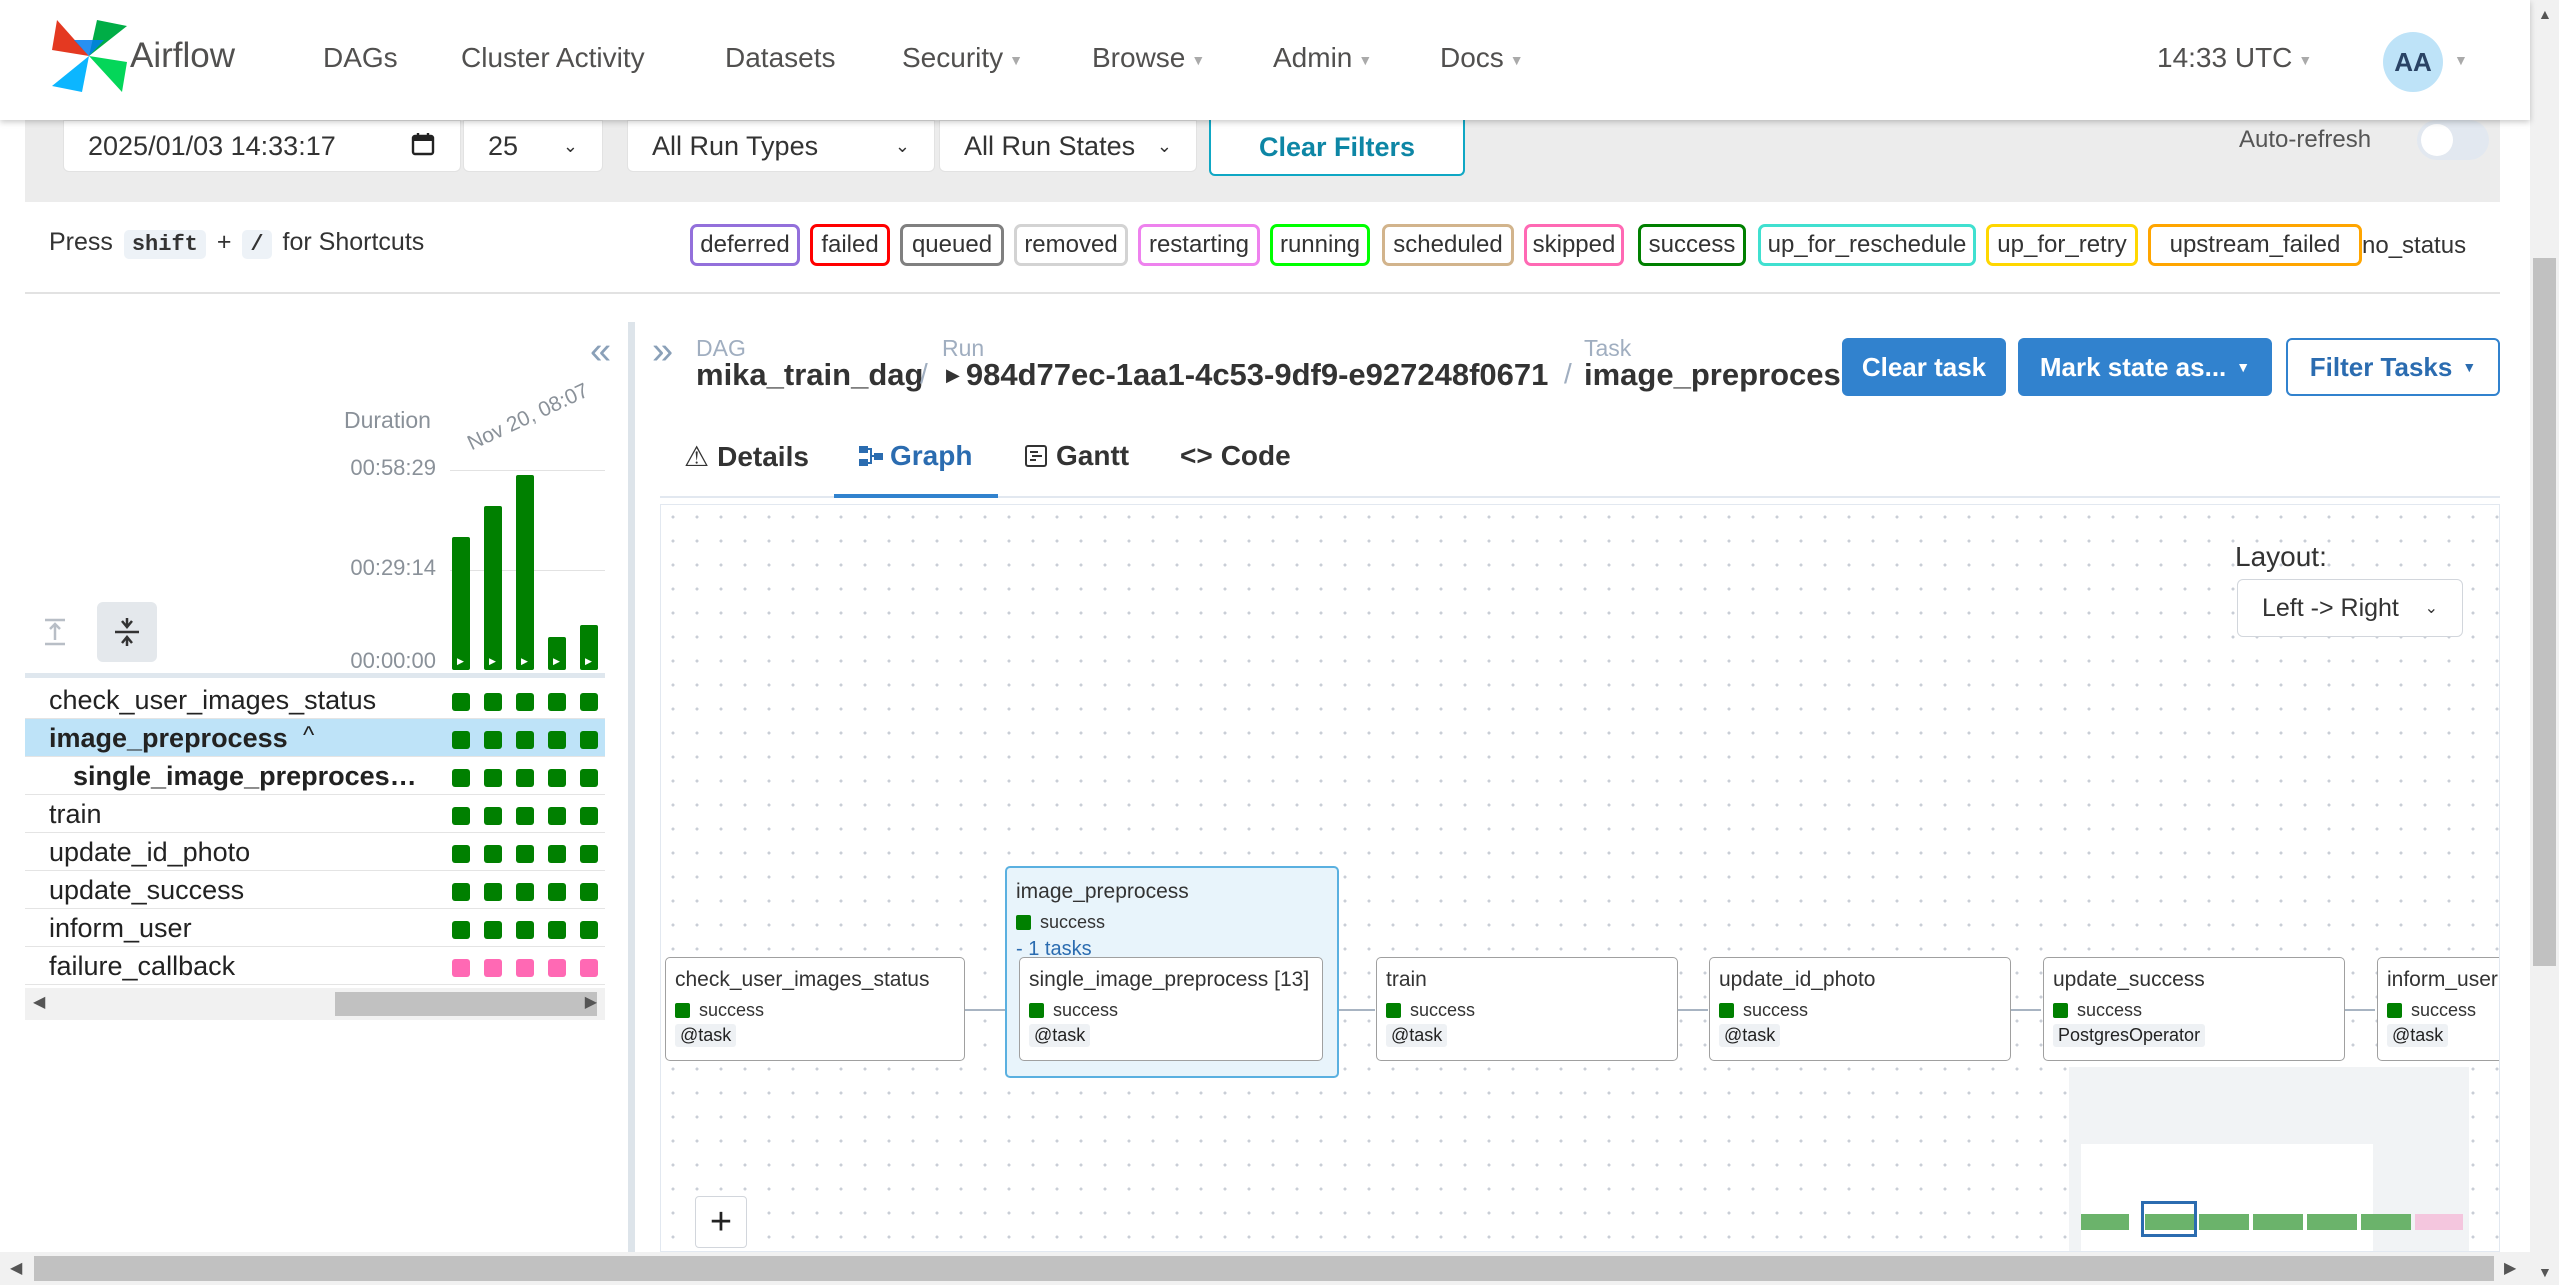  Describe the element at coordinates (1071, 245) in the screenshot. I see `legend-removed: removed` at that location.